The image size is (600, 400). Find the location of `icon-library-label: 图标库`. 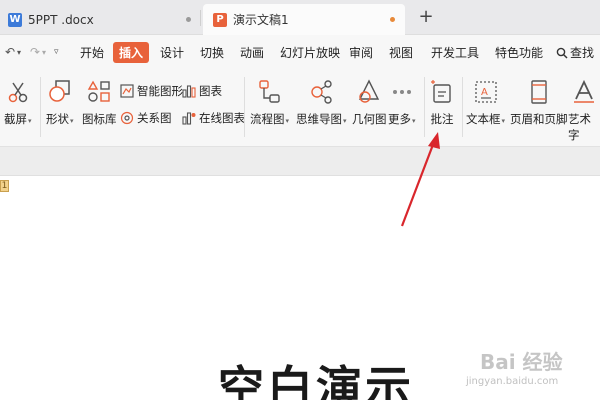

icon-library-label: 图标库 is located at coordinates (99, 119).